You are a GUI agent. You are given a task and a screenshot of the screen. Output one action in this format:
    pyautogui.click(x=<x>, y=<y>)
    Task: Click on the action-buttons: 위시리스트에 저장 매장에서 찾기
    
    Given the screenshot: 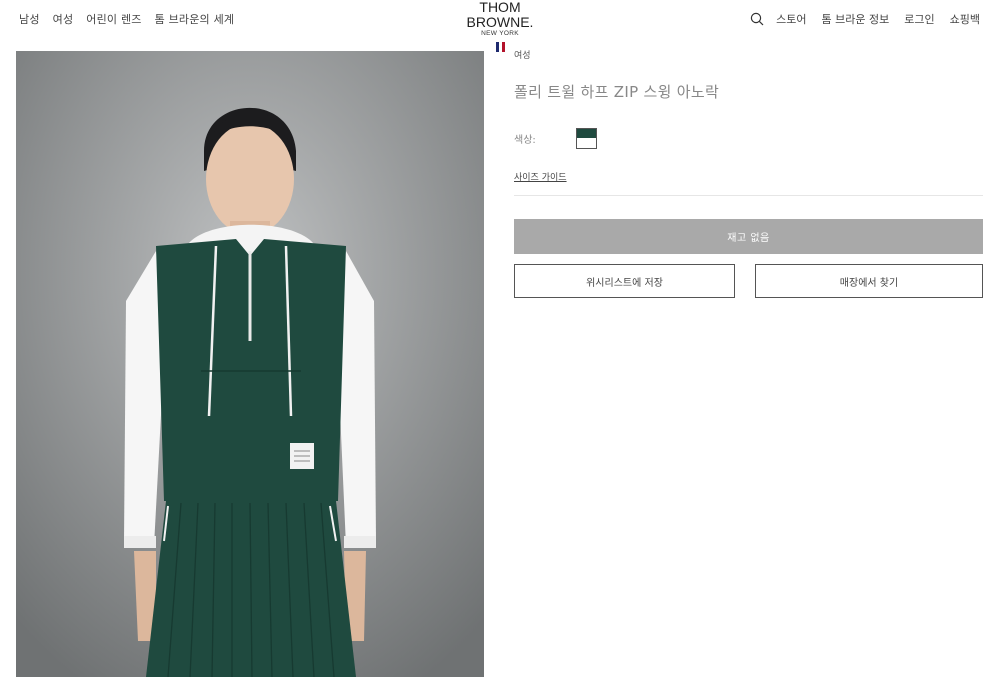 What is the action you would take?
    pyautogui.click(x=748, y=281)
    